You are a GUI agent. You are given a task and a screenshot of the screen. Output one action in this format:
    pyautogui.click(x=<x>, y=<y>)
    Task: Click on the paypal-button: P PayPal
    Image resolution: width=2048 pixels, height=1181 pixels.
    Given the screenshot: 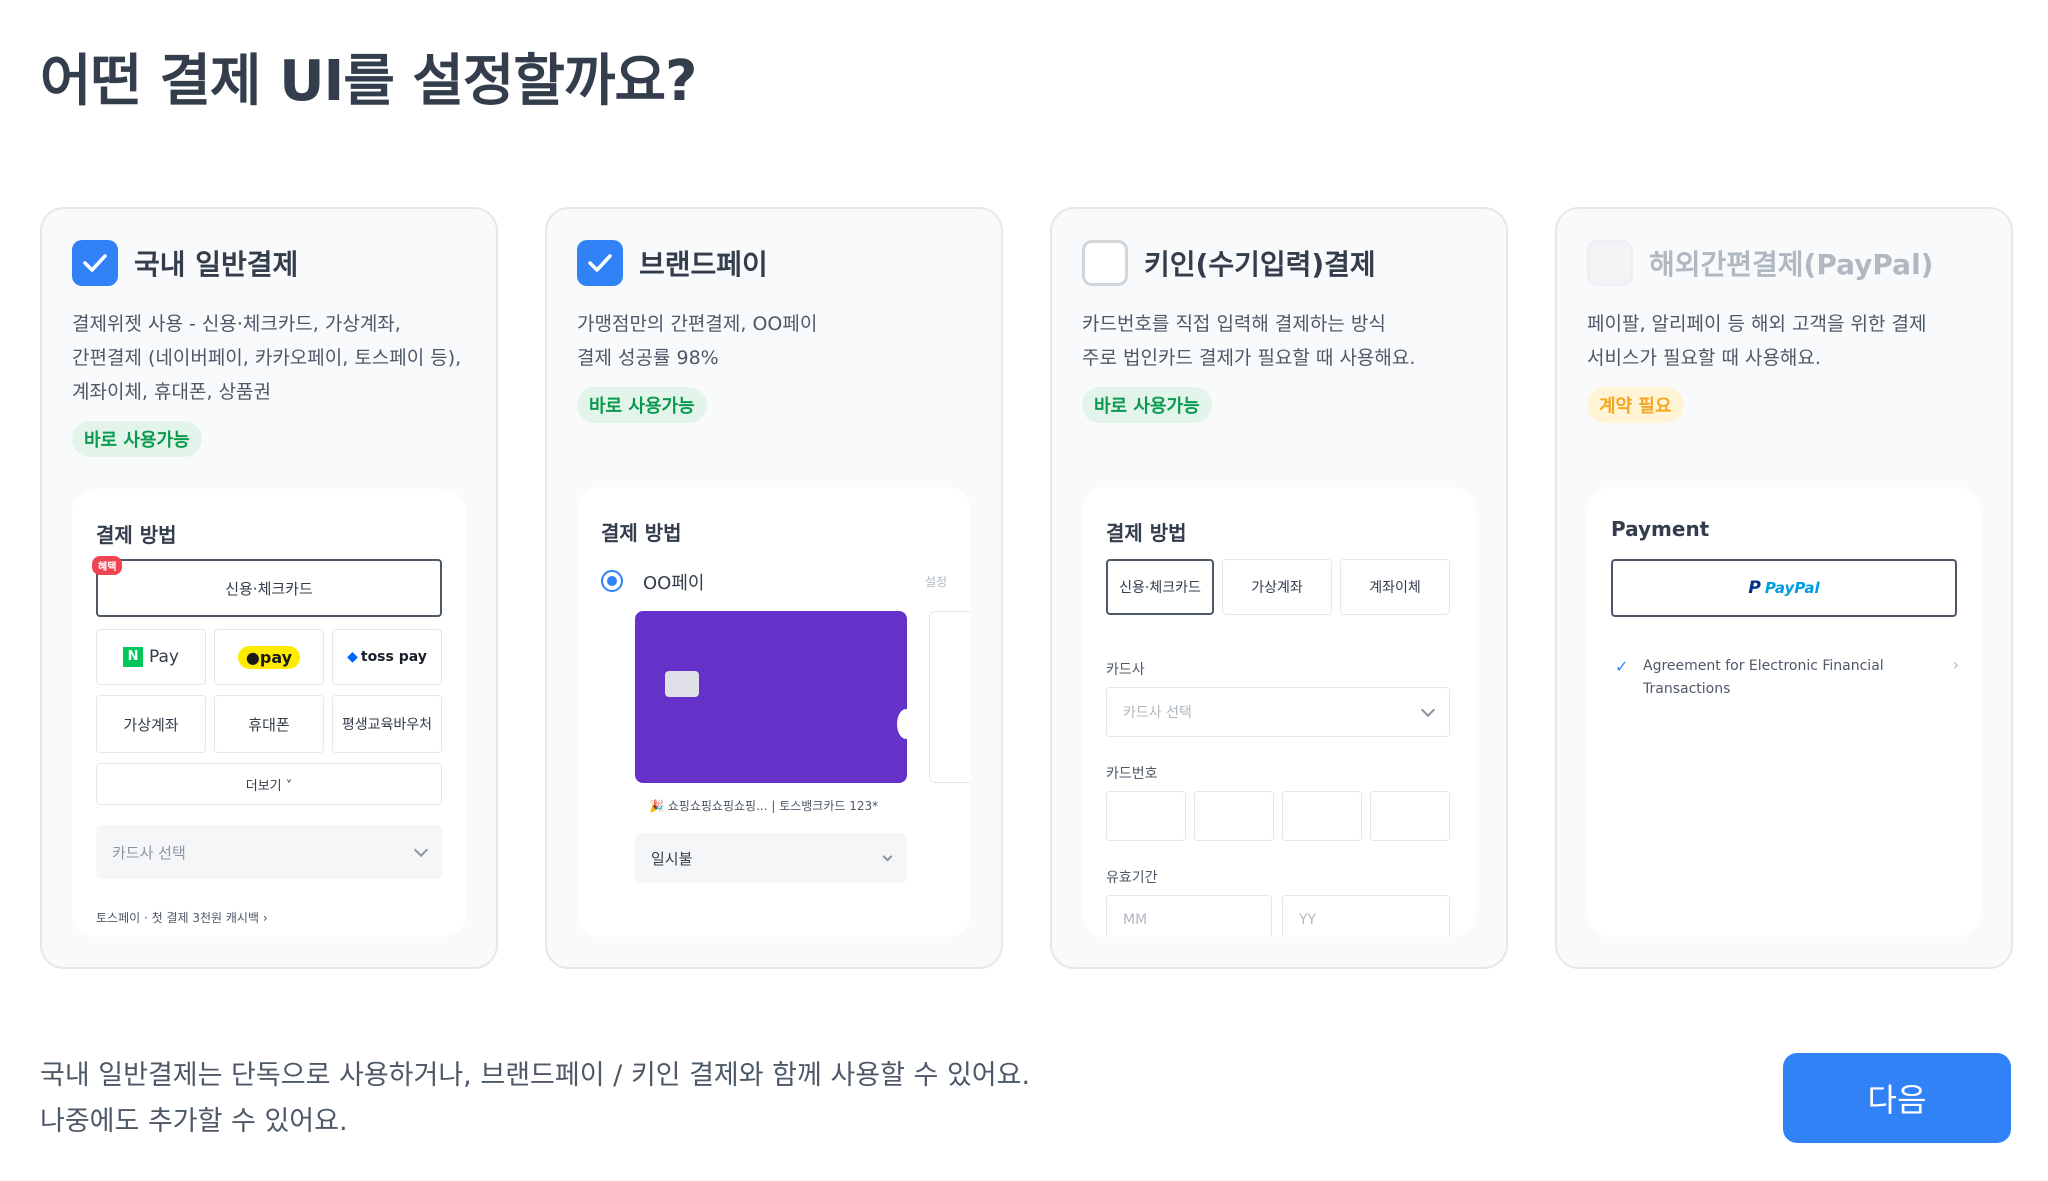 What is the action you would take?
    pyautogui.click(x=1784, y=588)
    